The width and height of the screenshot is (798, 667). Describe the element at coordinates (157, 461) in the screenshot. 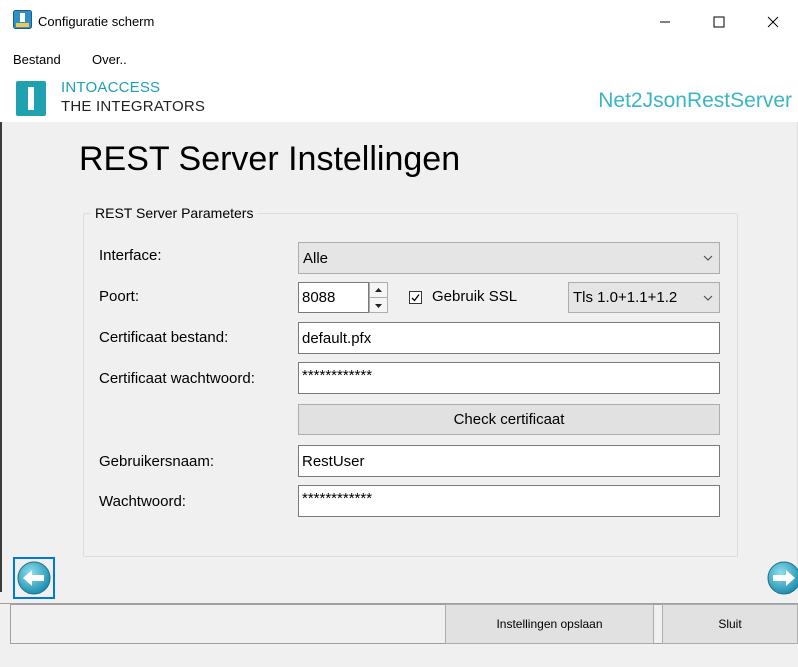

I see `username-label: Gebruikersnaam:` at that location.